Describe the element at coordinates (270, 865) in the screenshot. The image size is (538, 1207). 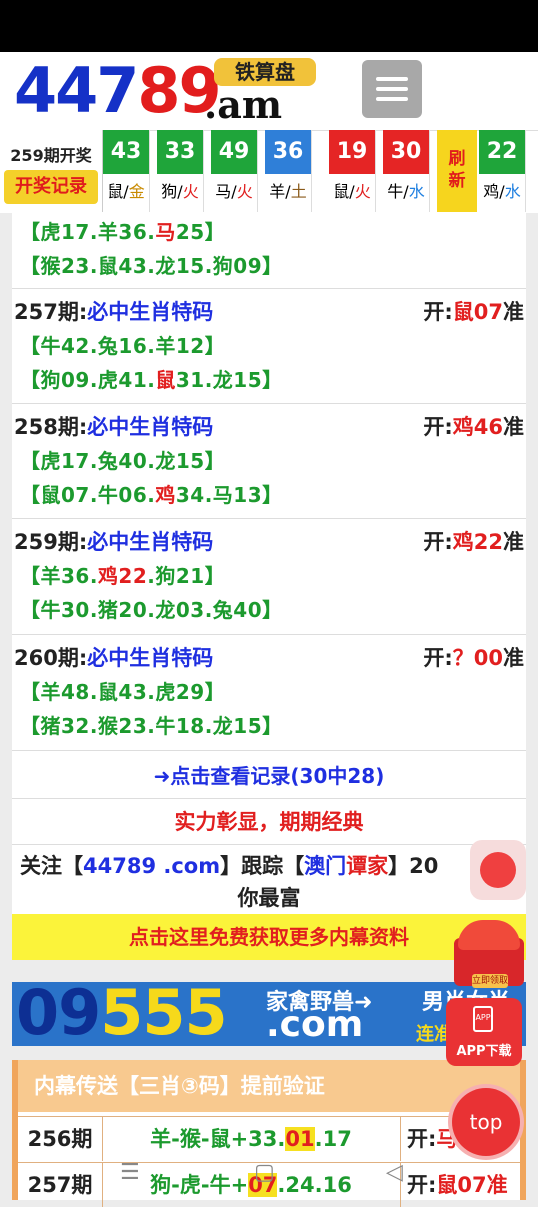
I see `follow-text: 关注【44789 .com】跟踪【澳门谭家】20` at that location.